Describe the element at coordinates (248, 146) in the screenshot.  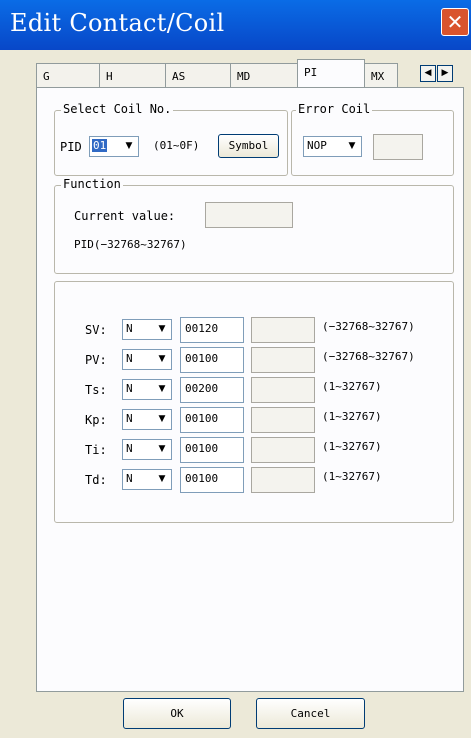
I see `symbol-button: Symbol` at that location.